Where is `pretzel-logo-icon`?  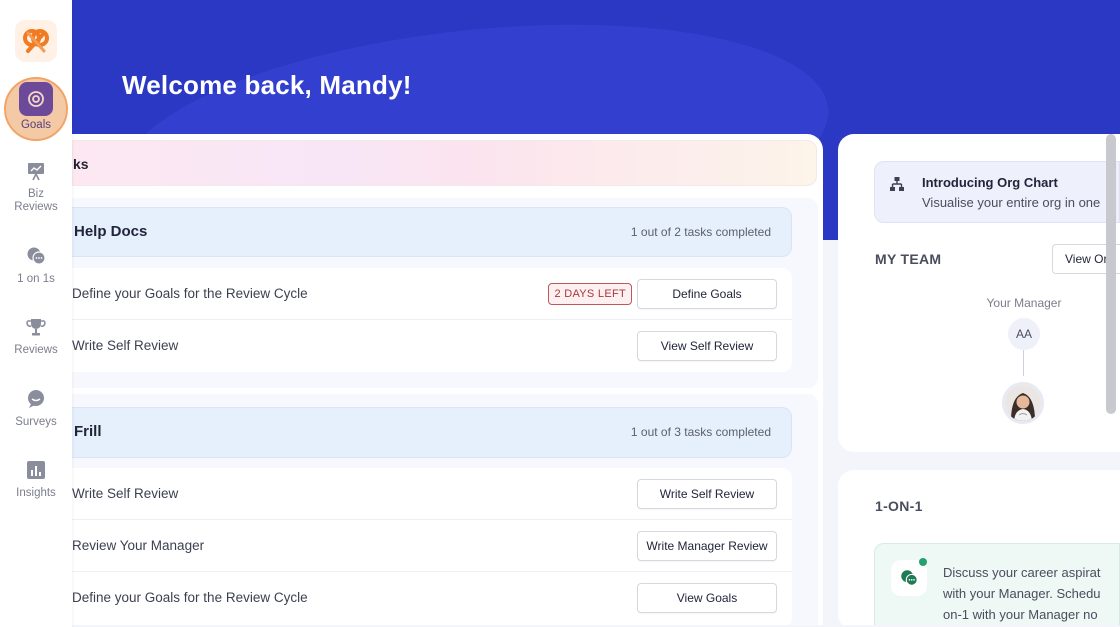
pretzel-logo-icon is located at coordinates (36, 41).